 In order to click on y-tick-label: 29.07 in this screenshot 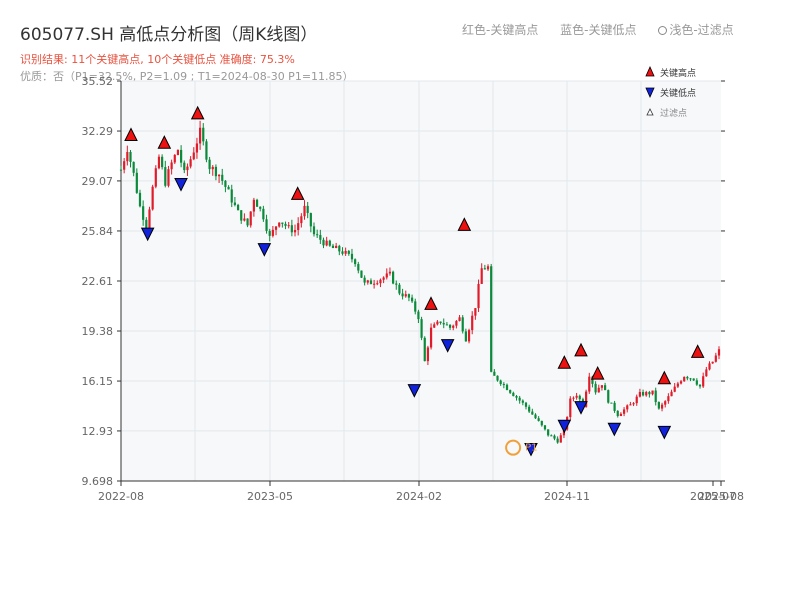, I will do `click(98, 181)`.